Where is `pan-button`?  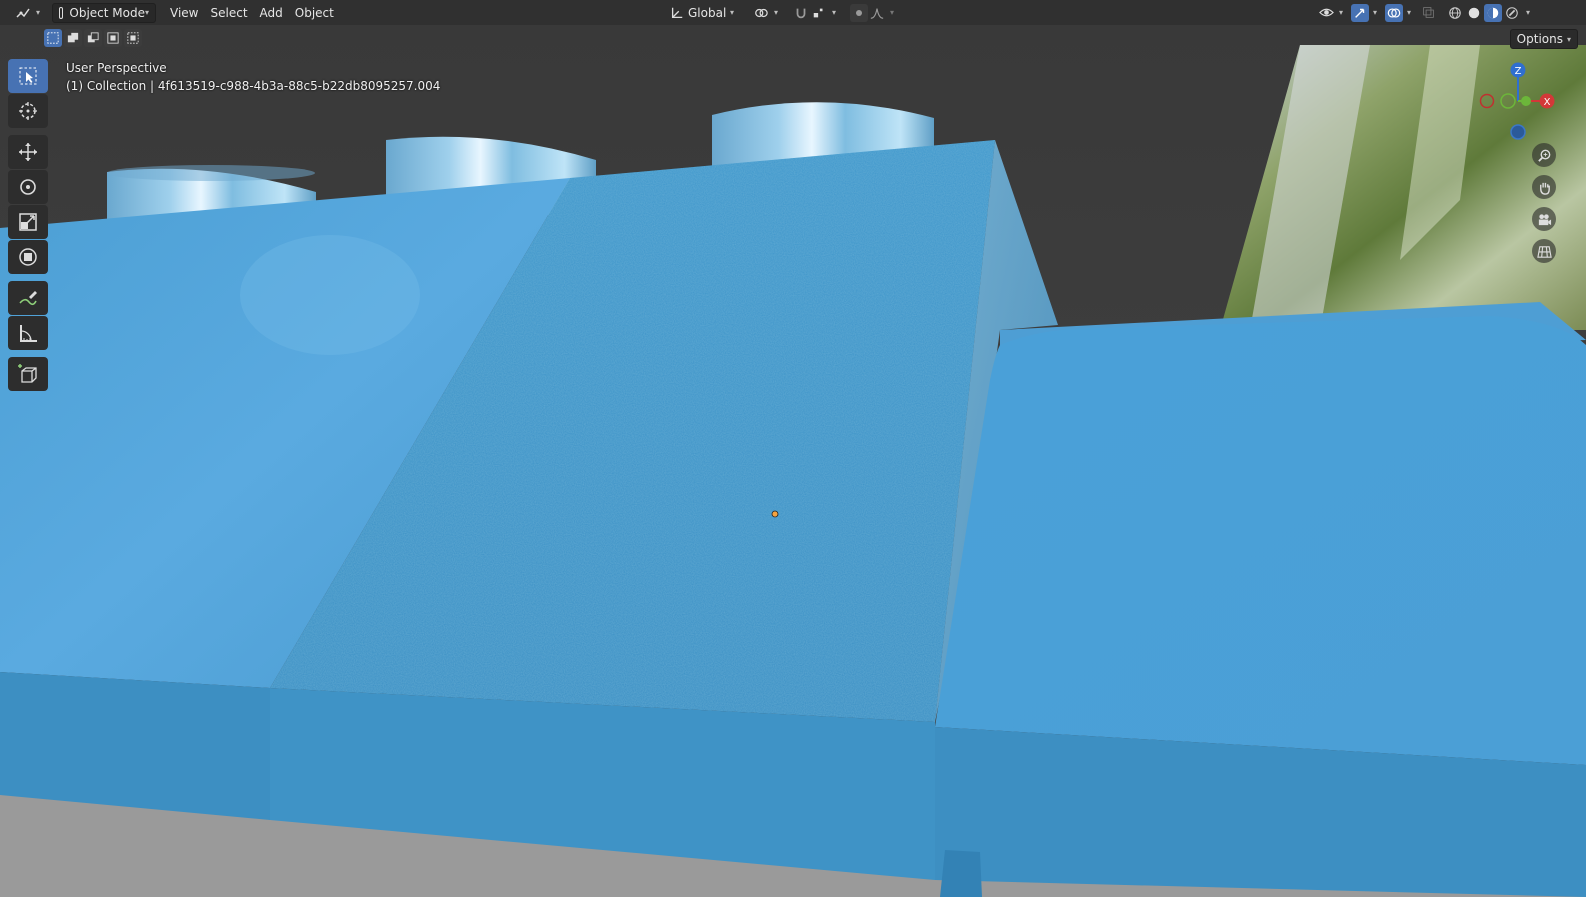 pan-button is located at coordinates (1544, 187).